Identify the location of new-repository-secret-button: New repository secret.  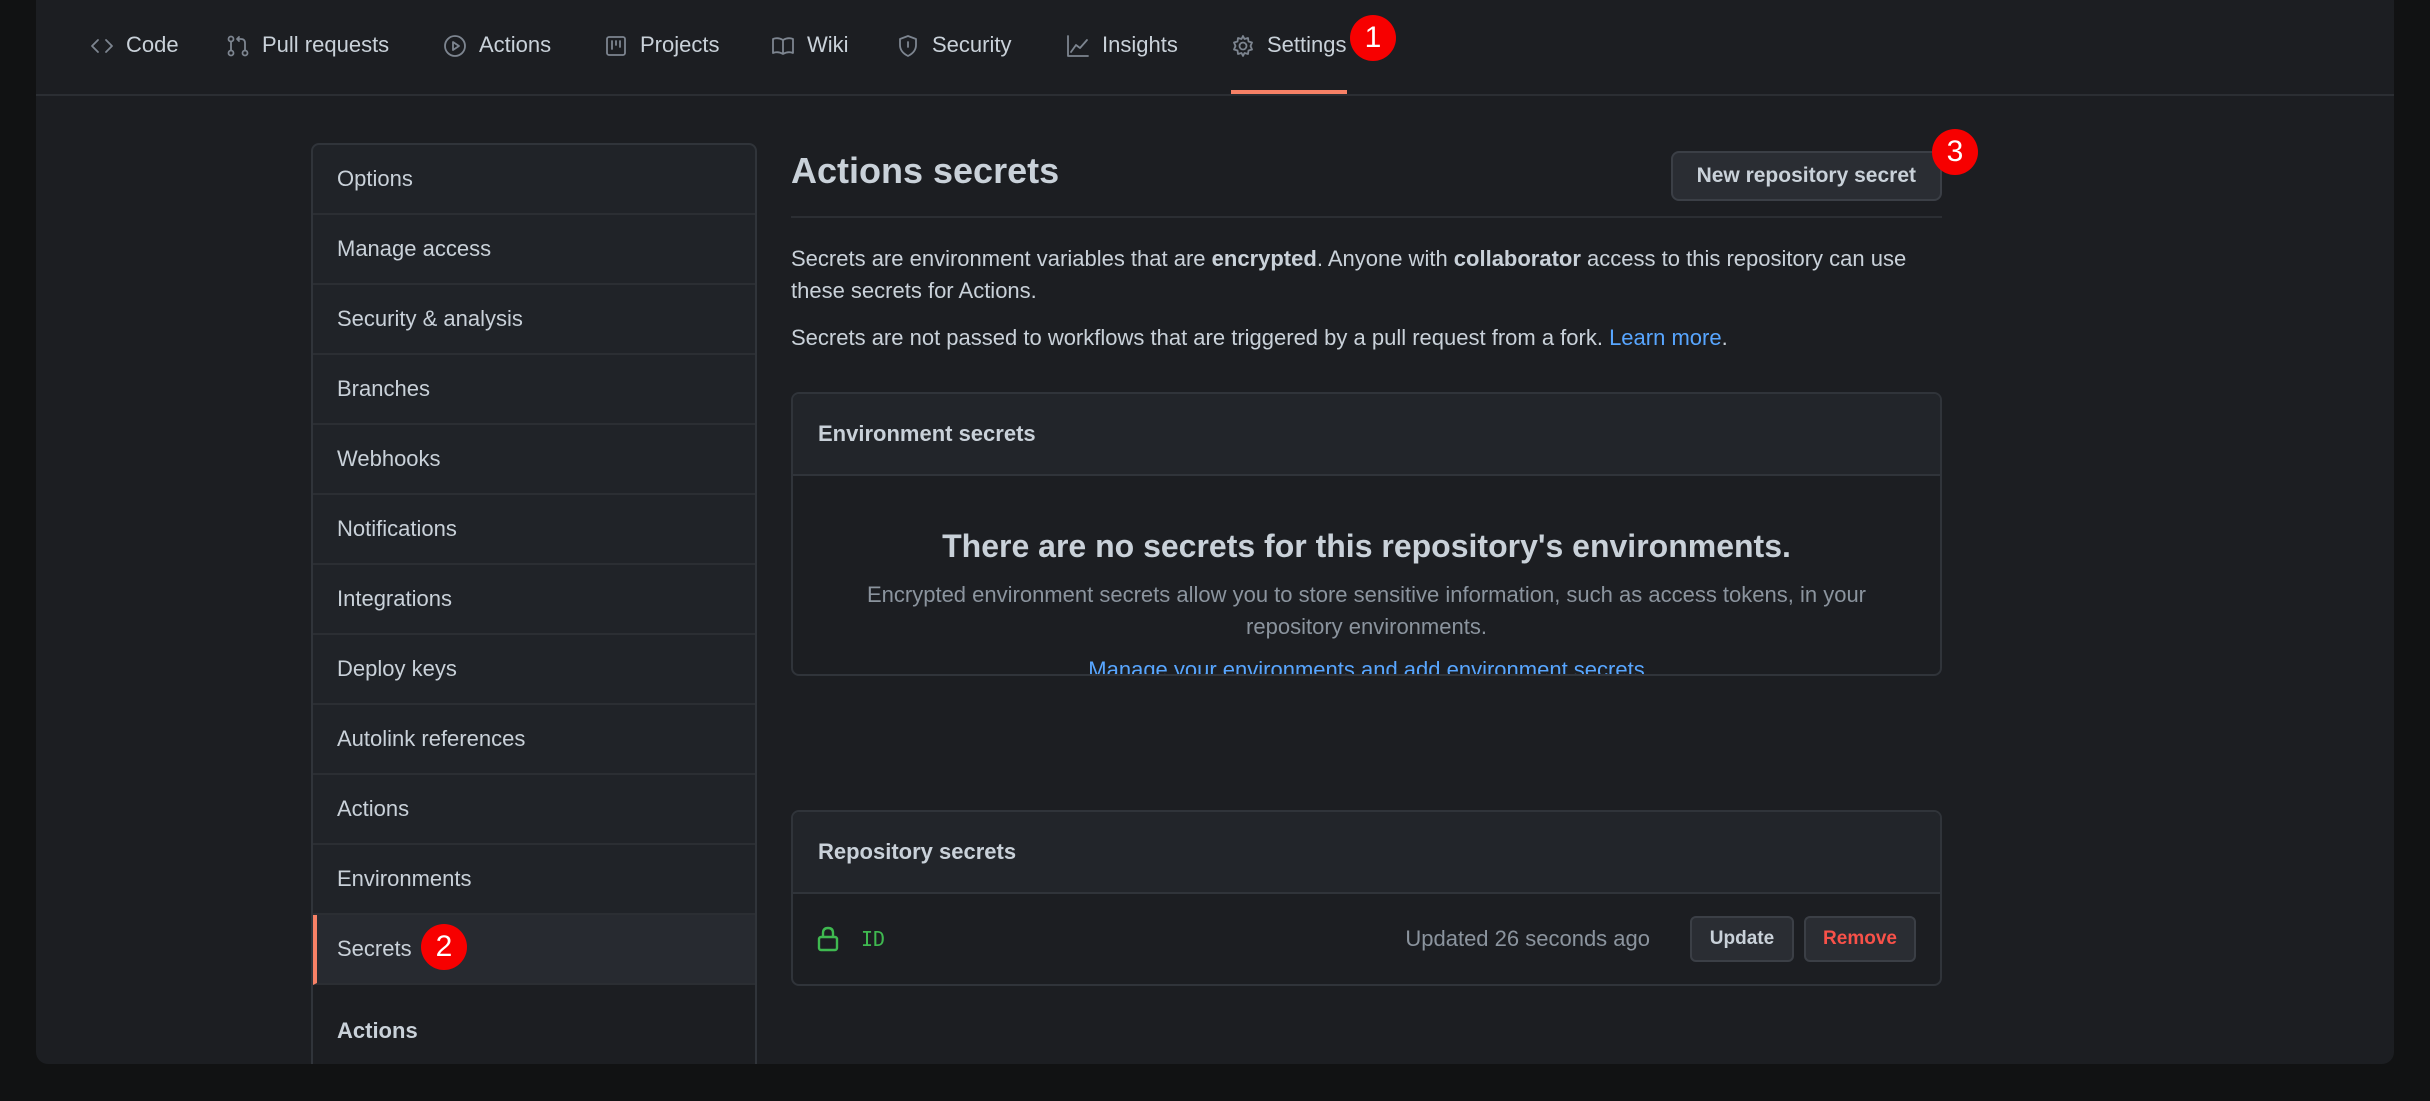
(1806, 176).